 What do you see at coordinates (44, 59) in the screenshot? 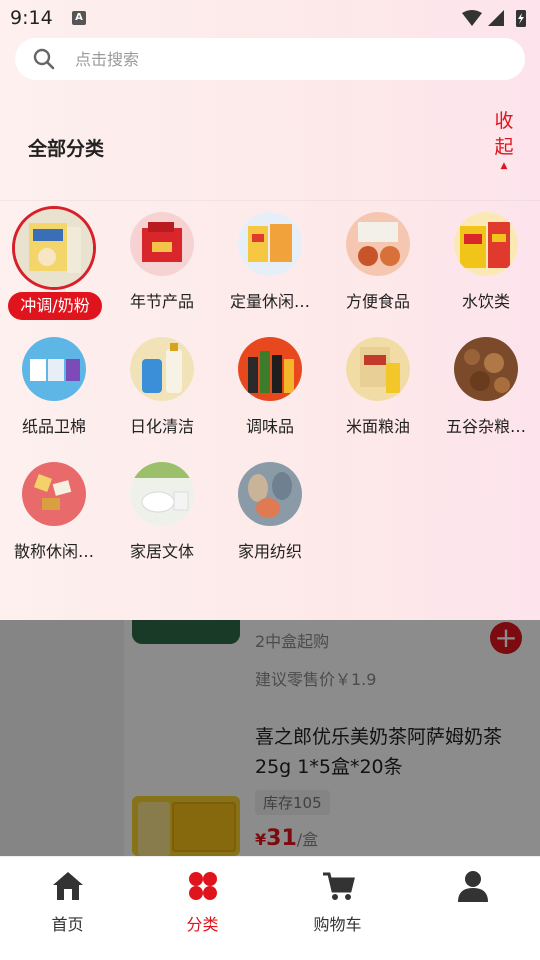
I see `search-icon` at bounding box center [44, 59].